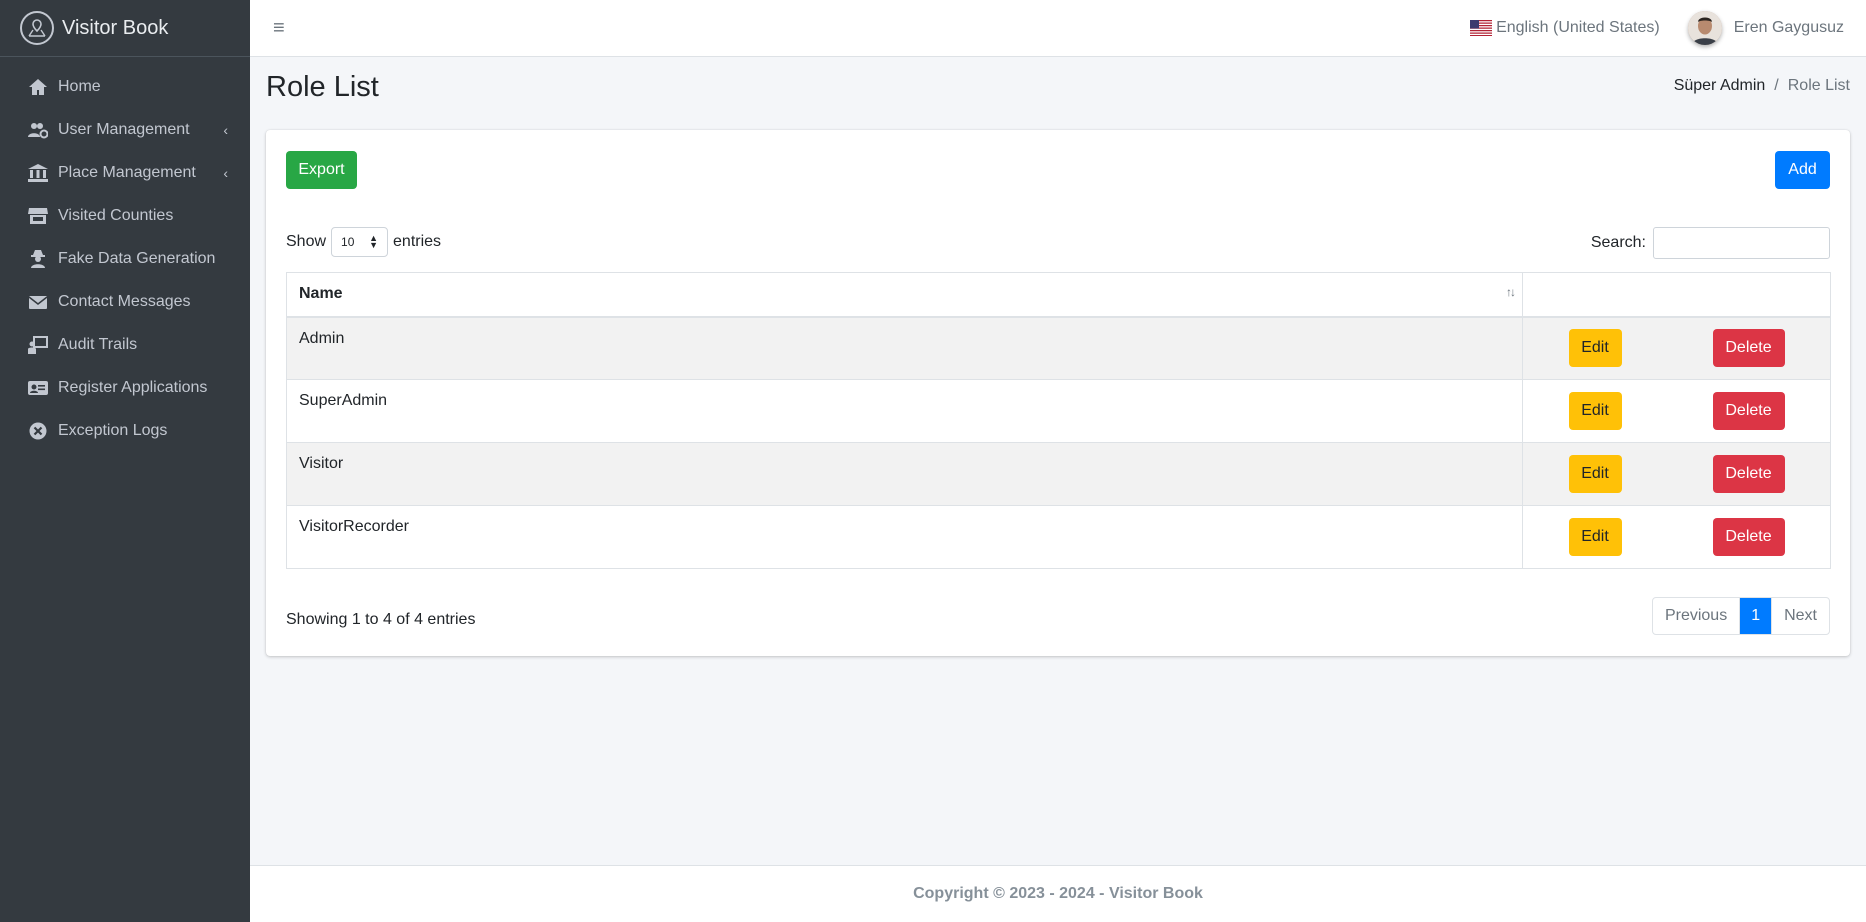 Image resolution: width=1866 pixels, height=922 pixels. I want to click on avatar, so click(1704, 28).